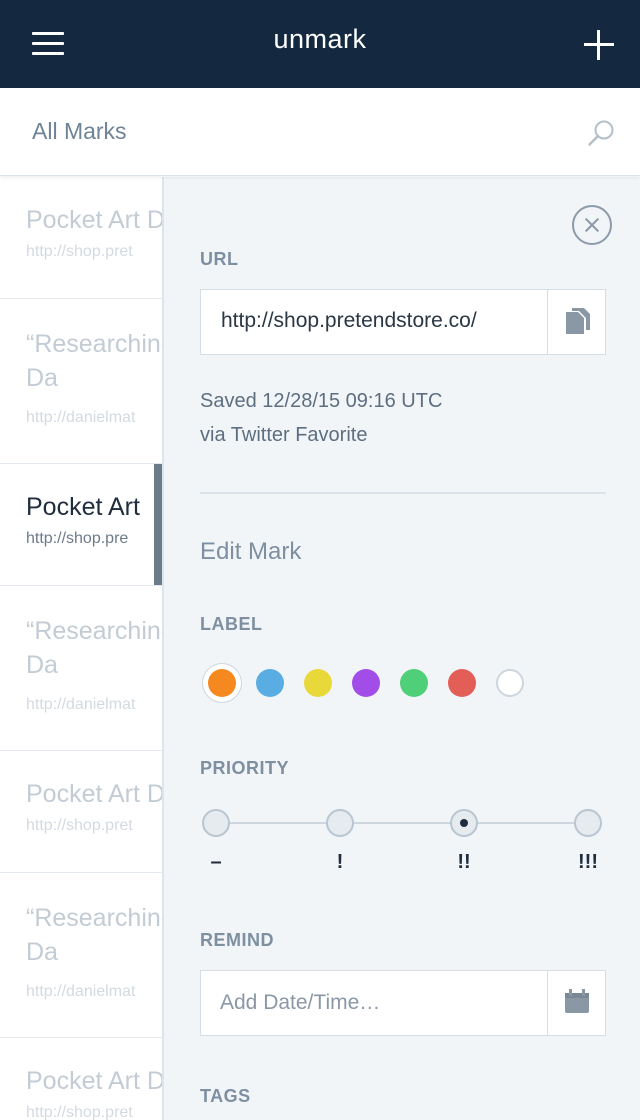 Image resolution: width=640 pixels, height=1120 pixels. I want to click on saved-timestamp: Saved 12/28/15 09:16 UTC, so click(321, 401).